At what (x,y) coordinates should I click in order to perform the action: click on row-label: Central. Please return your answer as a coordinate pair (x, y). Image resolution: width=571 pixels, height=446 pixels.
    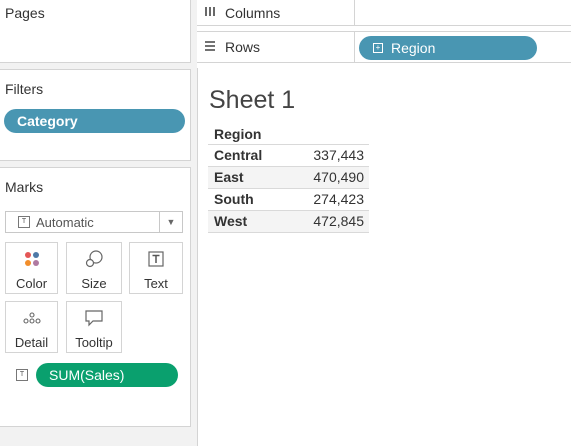
    Looking at the image, I should click on (238, 155).